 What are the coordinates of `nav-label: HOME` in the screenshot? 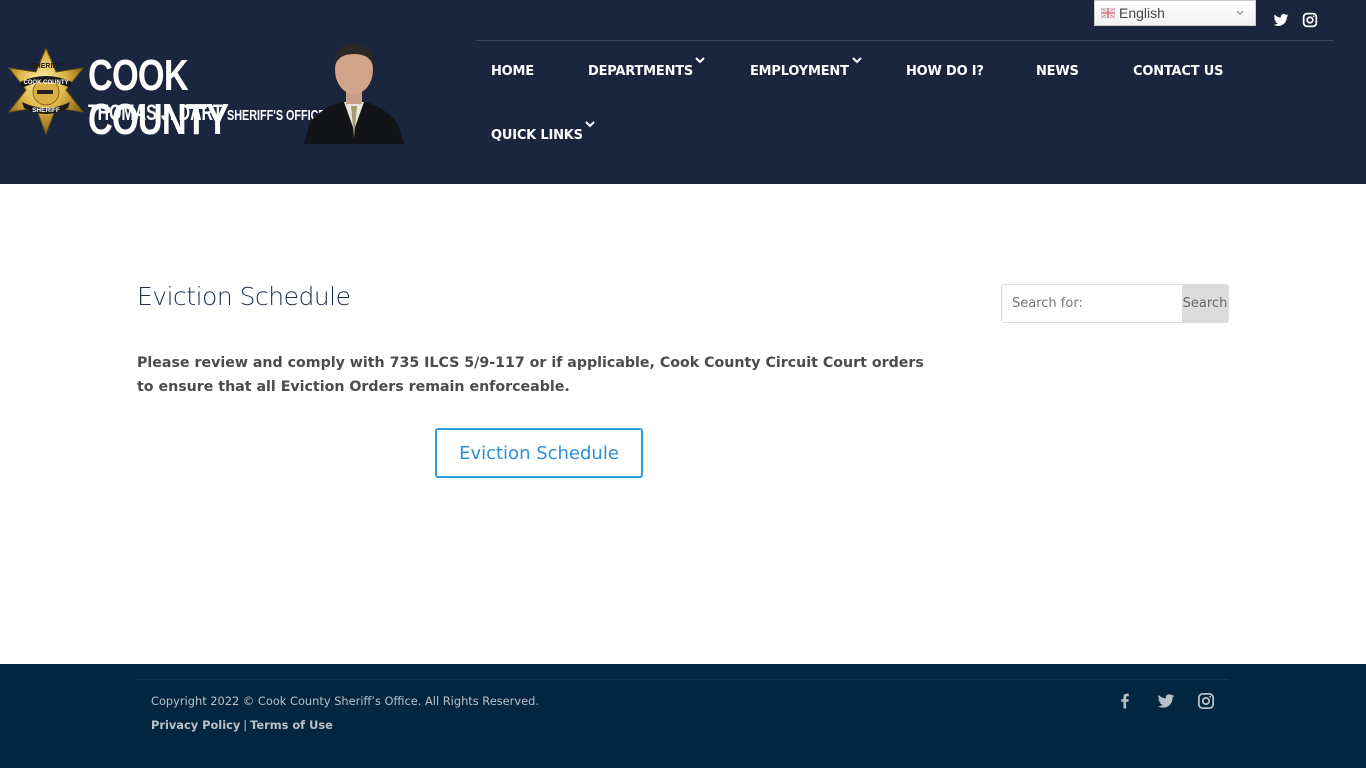 It's located at (512, 71).